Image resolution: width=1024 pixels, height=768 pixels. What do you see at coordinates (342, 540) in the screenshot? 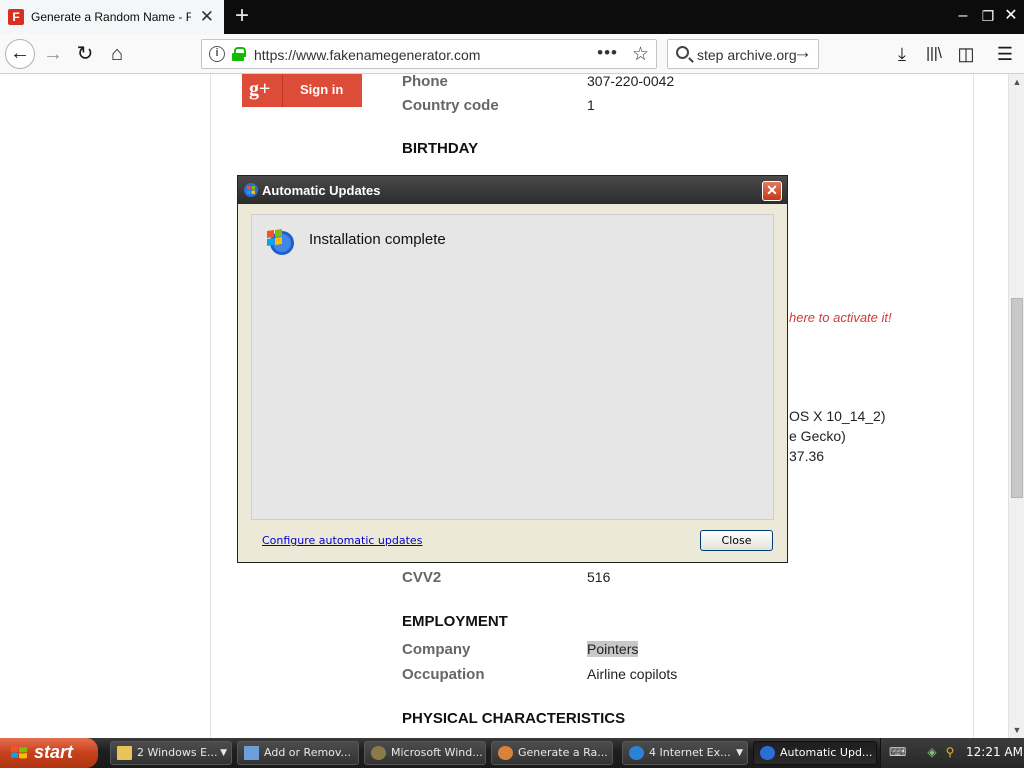
I see `configure-updates-link: Configure automatic updates` at bounding box center [342, 540].